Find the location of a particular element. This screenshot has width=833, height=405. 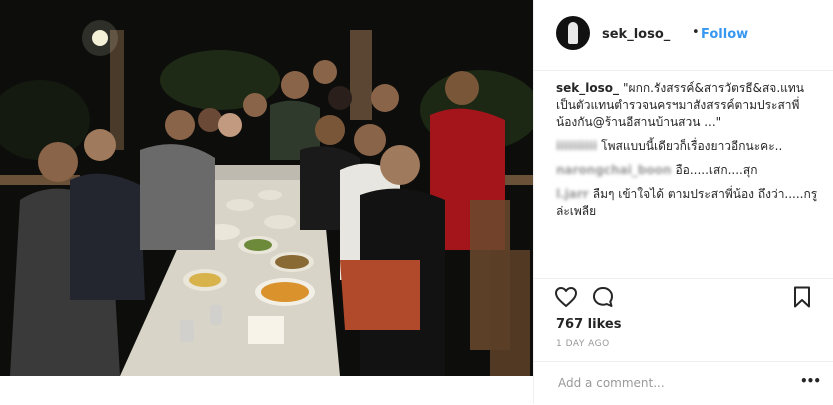

profile-avatar is located at coordinates (573, 33).